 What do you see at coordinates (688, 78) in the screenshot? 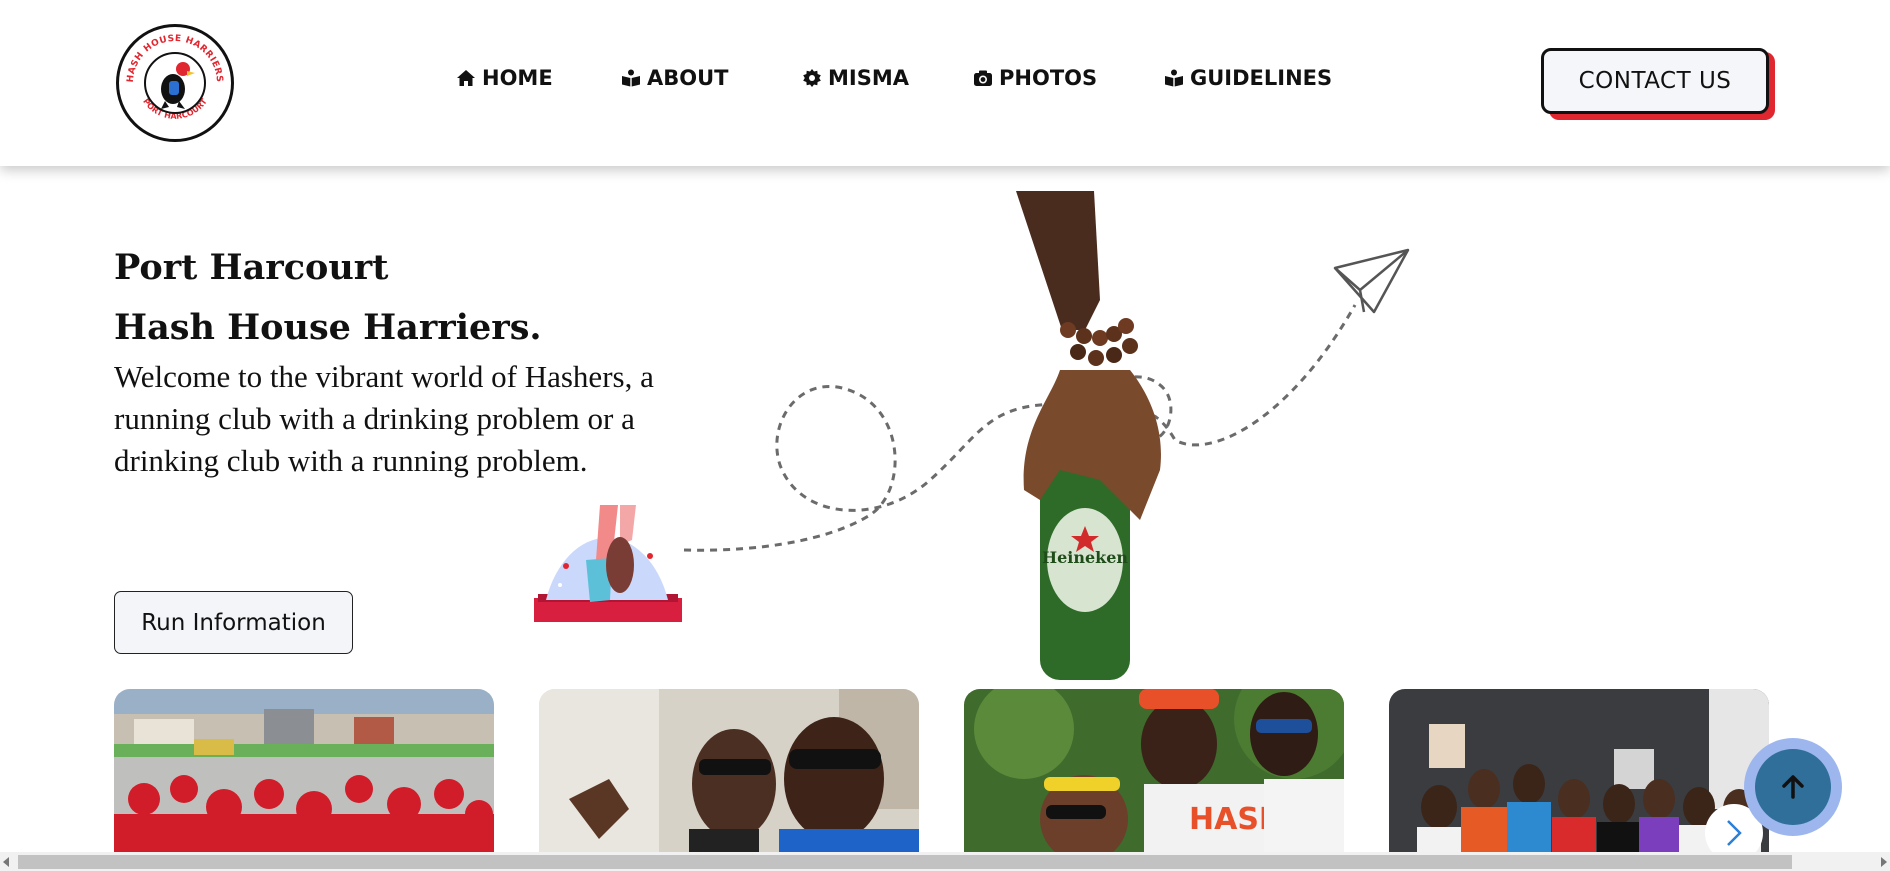
I see `nav-about-label: ABOUT` at bounding box center [688, 78].